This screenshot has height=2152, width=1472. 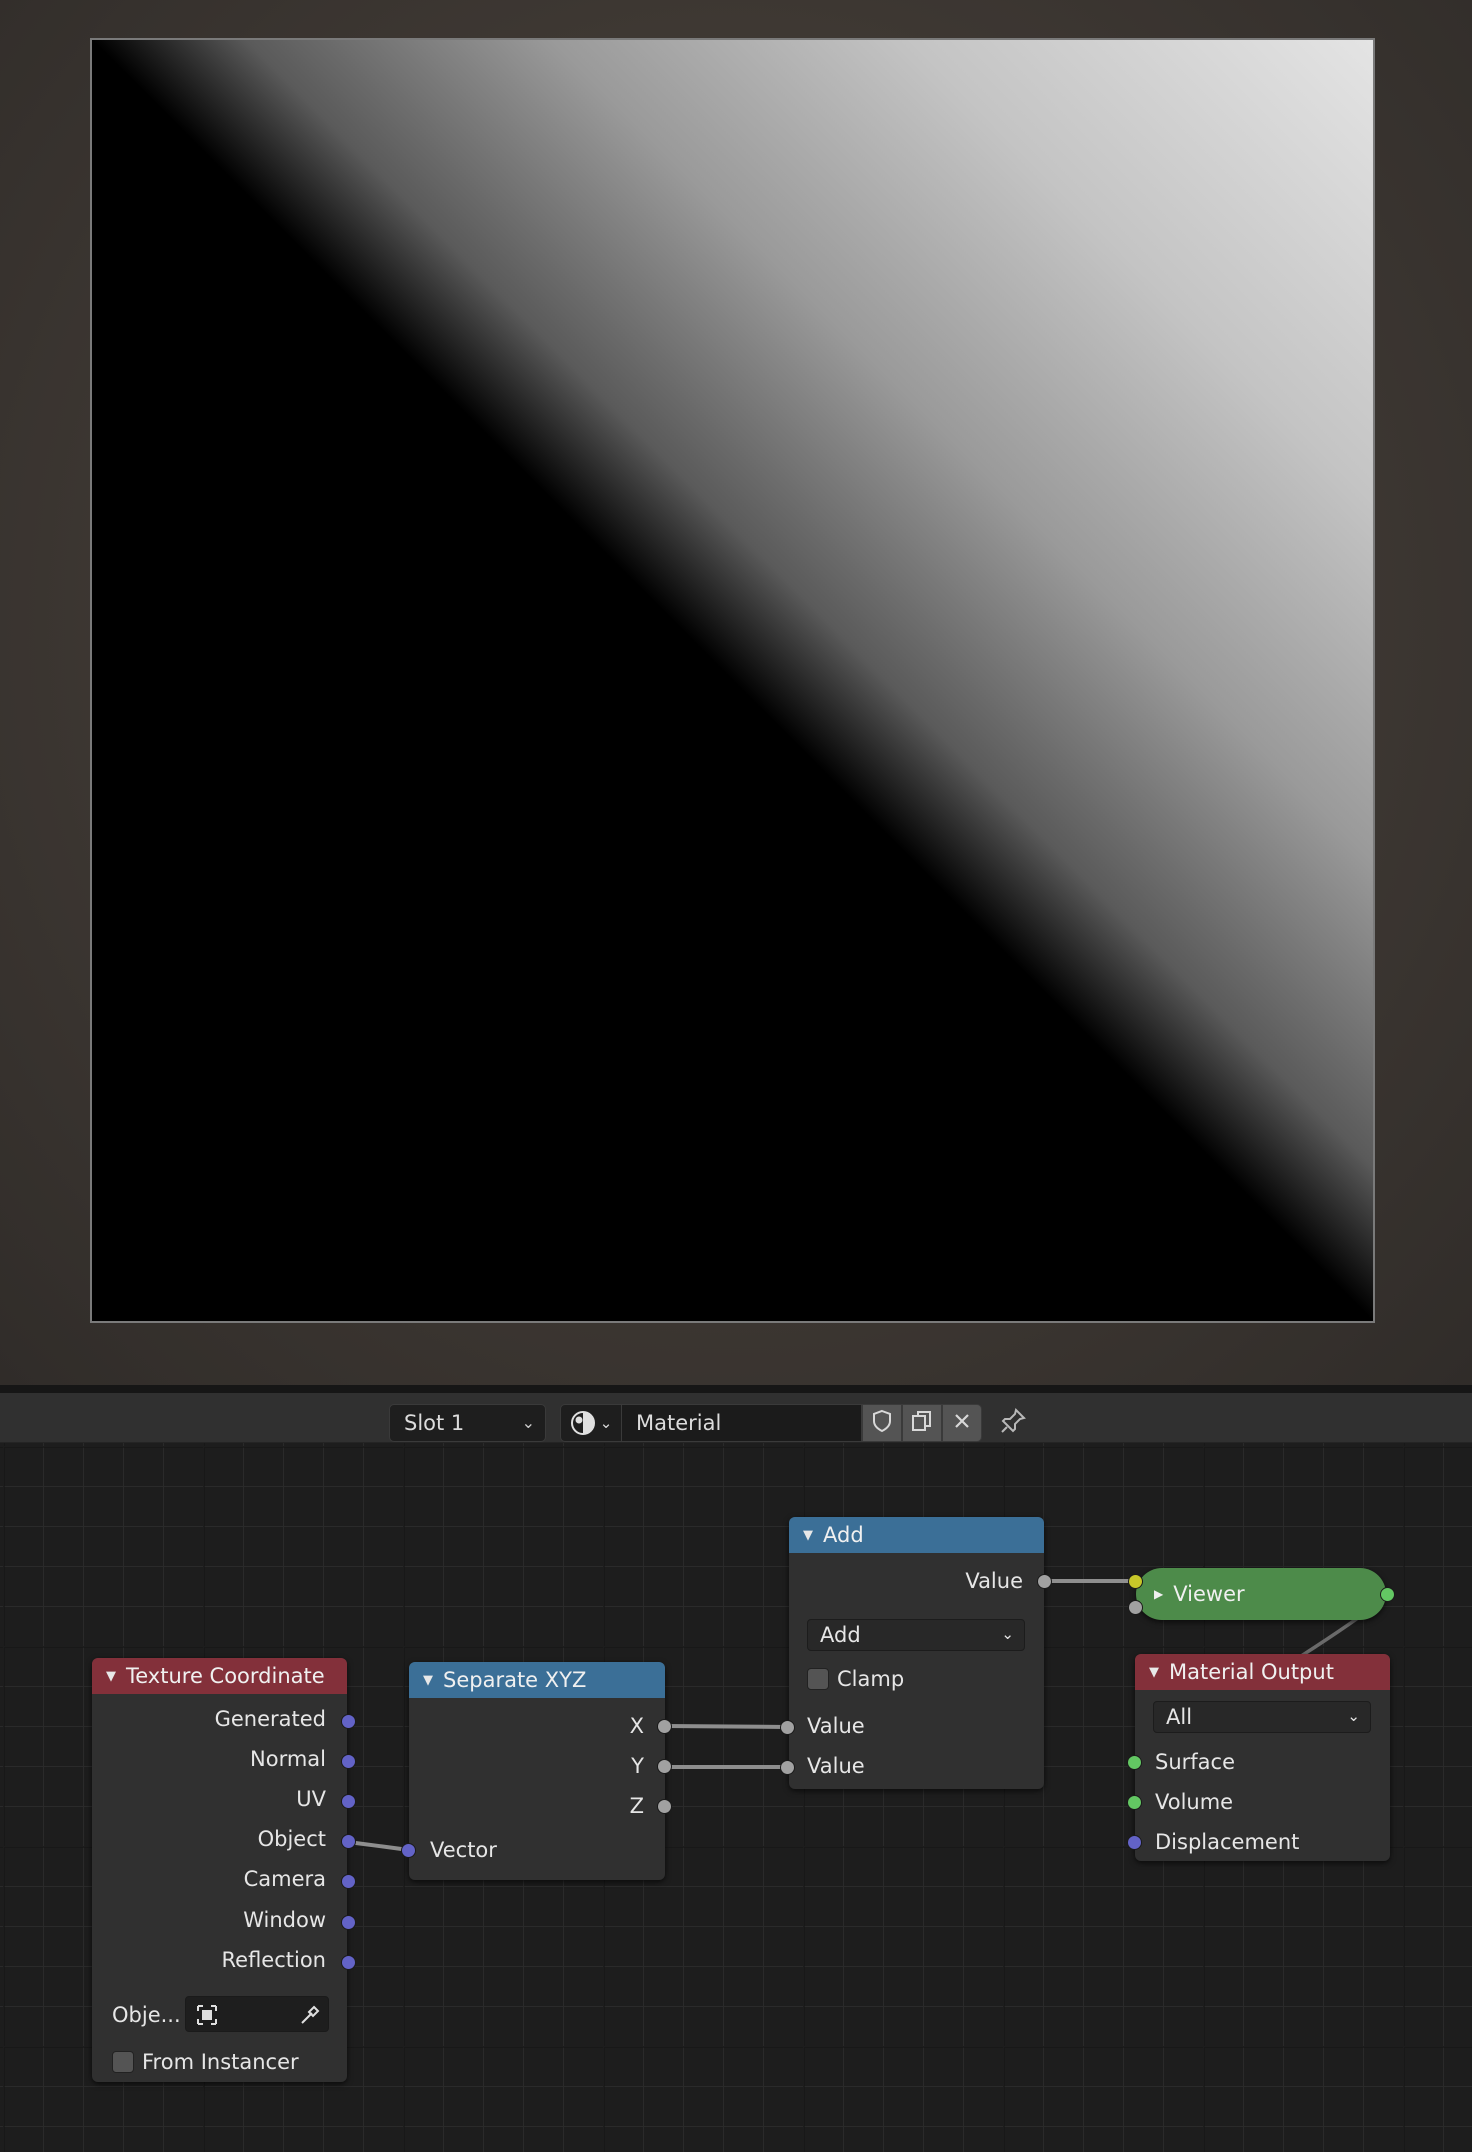 What do you see at coordinates (284, 1920) in the screenshot?
I see `output-label-window: Window` at bounding box center [284, 1920].